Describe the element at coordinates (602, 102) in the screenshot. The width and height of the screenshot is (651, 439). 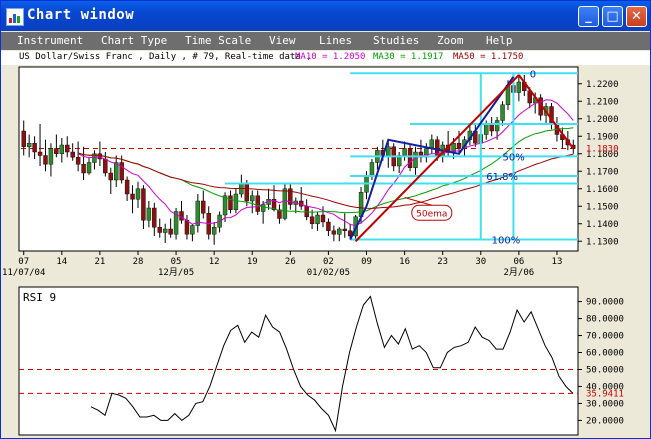
I see `price-axis-label: 1.2100` at that location.